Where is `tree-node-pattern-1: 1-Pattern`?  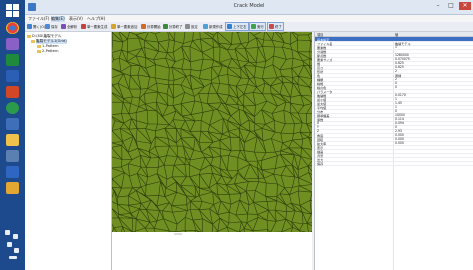 tree-node-pattern-1: 1-Pattern is located at coordinates (48, 46).